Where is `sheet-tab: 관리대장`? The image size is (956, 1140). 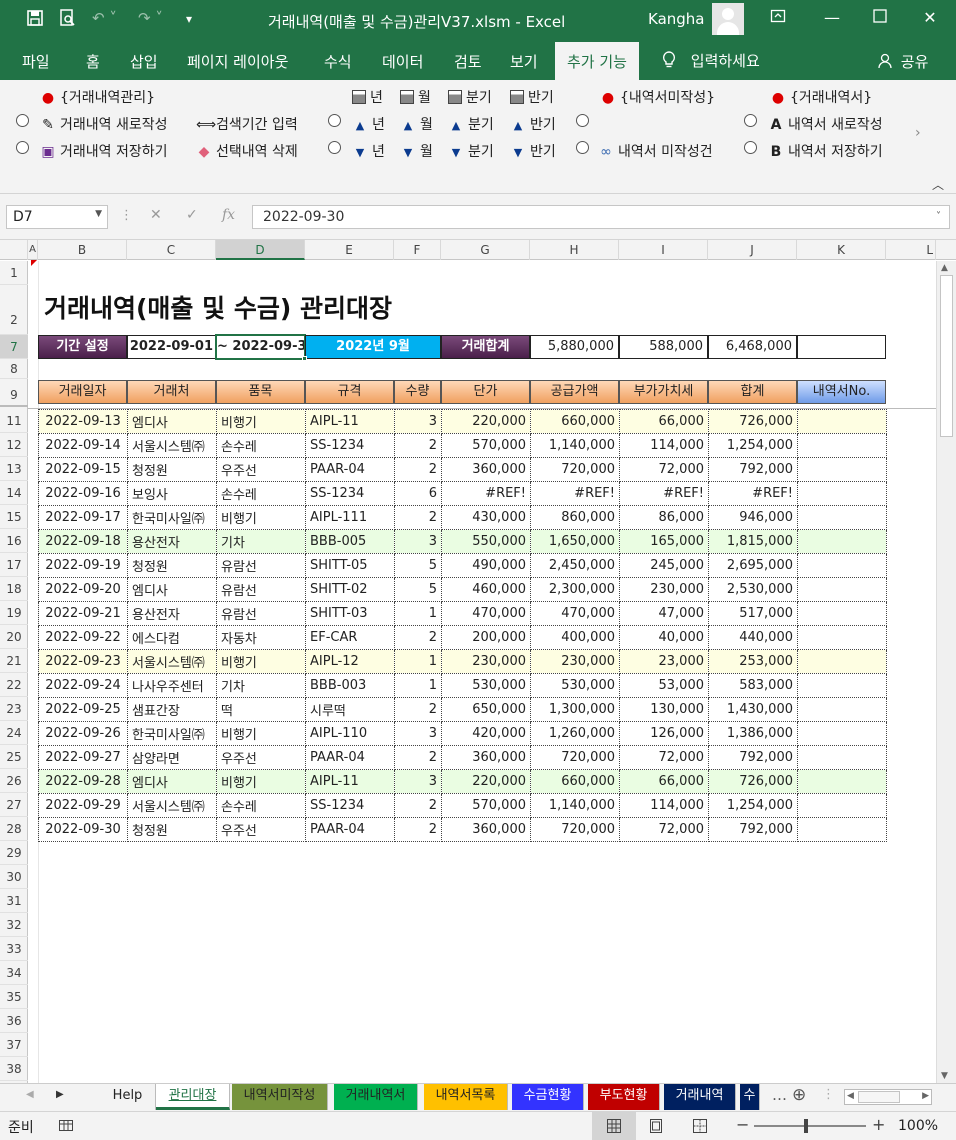 sheet-tab: 관리대장 is located at coordinates (193, 1097).